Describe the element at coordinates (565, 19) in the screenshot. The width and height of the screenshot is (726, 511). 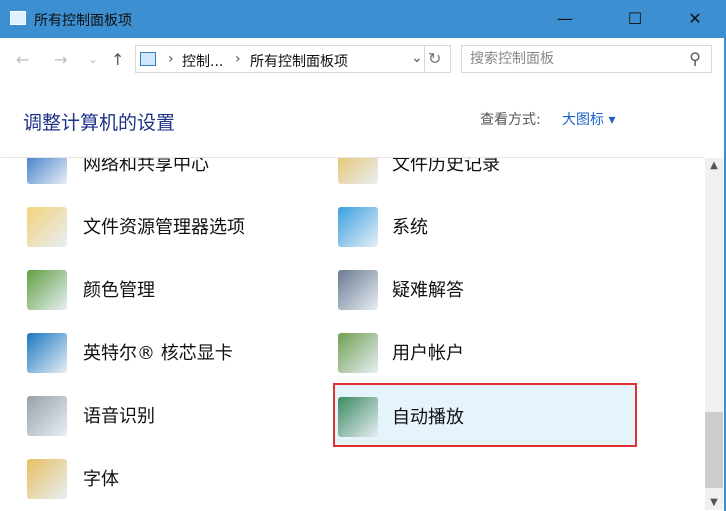
I see `minimize-button: —` at that location.